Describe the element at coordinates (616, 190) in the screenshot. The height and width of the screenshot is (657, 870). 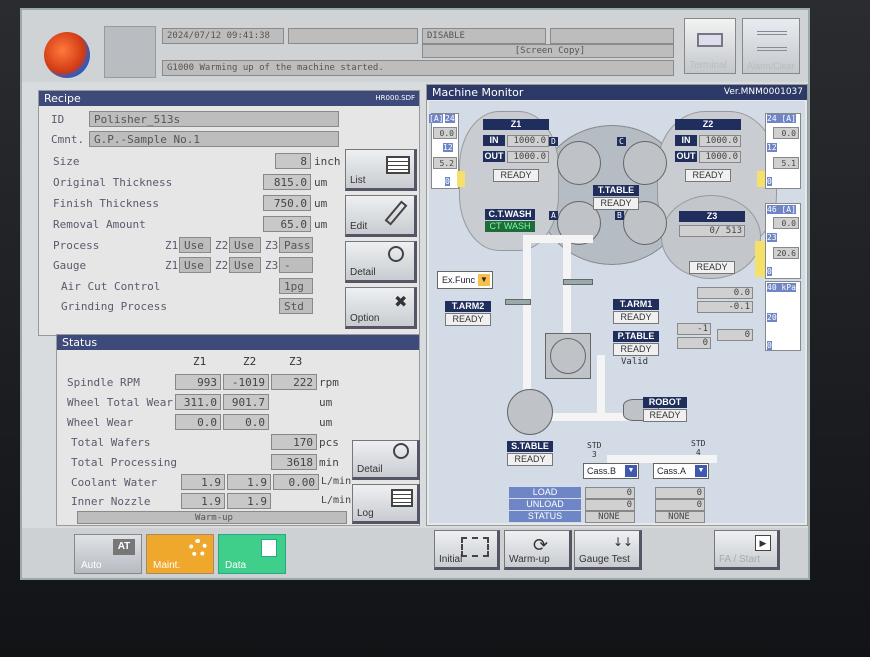
I see `ttable-tag: T.TABLE` at that location.